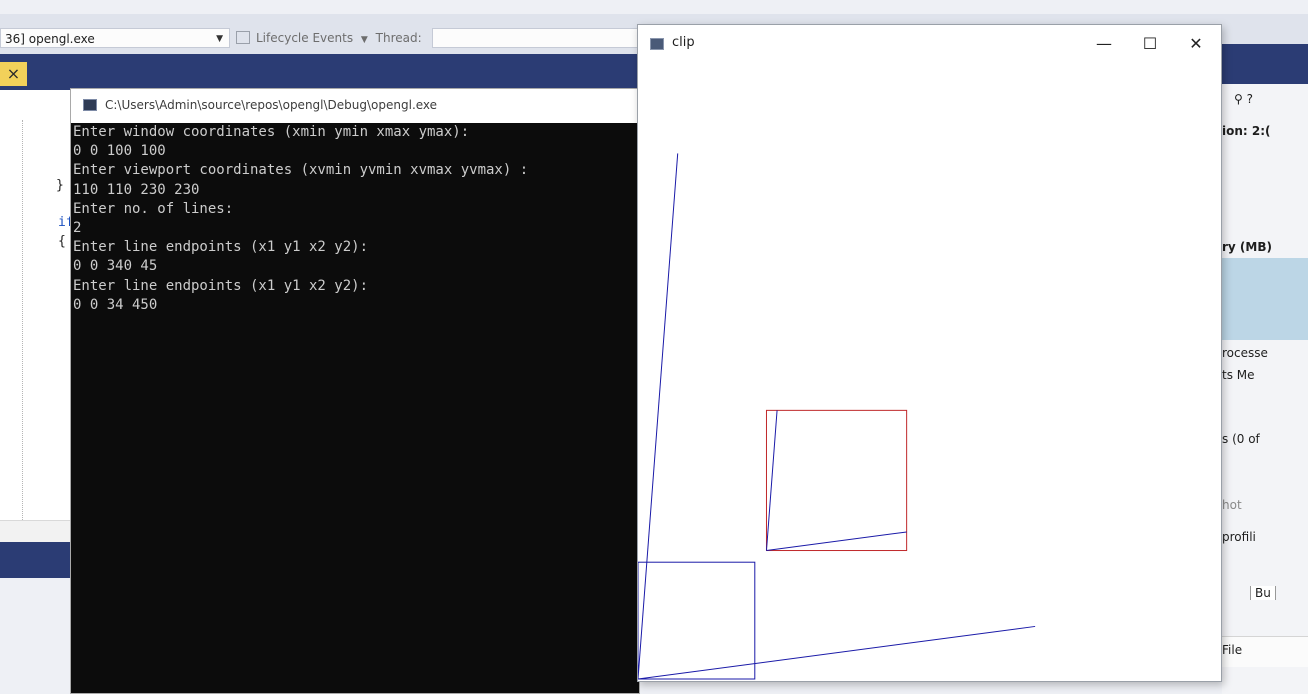  What do you see at coordinates (22, 320) in the screenshot?
I see `editor-guide-line` at bounding box center [22, 320].